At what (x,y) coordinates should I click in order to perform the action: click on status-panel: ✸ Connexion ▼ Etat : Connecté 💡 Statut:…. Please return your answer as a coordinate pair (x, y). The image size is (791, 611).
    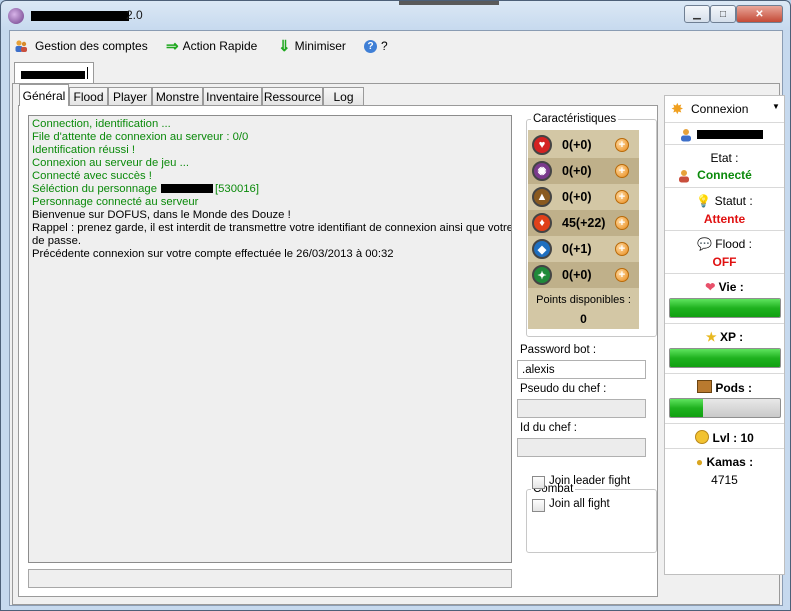
    Looking at the image, I should click on (724, 335).